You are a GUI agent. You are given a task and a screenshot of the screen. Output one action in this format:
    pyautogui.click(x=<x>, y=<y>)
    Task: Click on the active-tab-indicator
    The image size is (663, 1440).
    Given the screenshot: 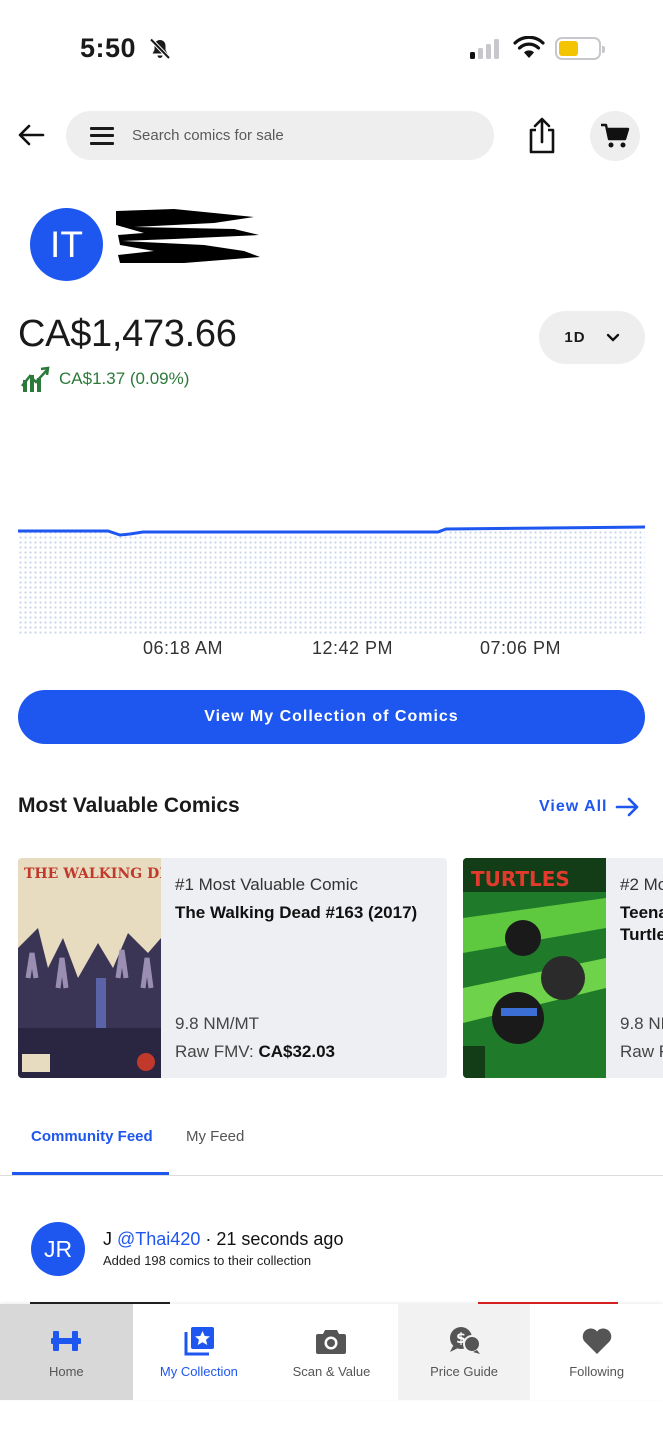 What is the action you would take?
    pyautogui.click(x=90, y=1173)
    